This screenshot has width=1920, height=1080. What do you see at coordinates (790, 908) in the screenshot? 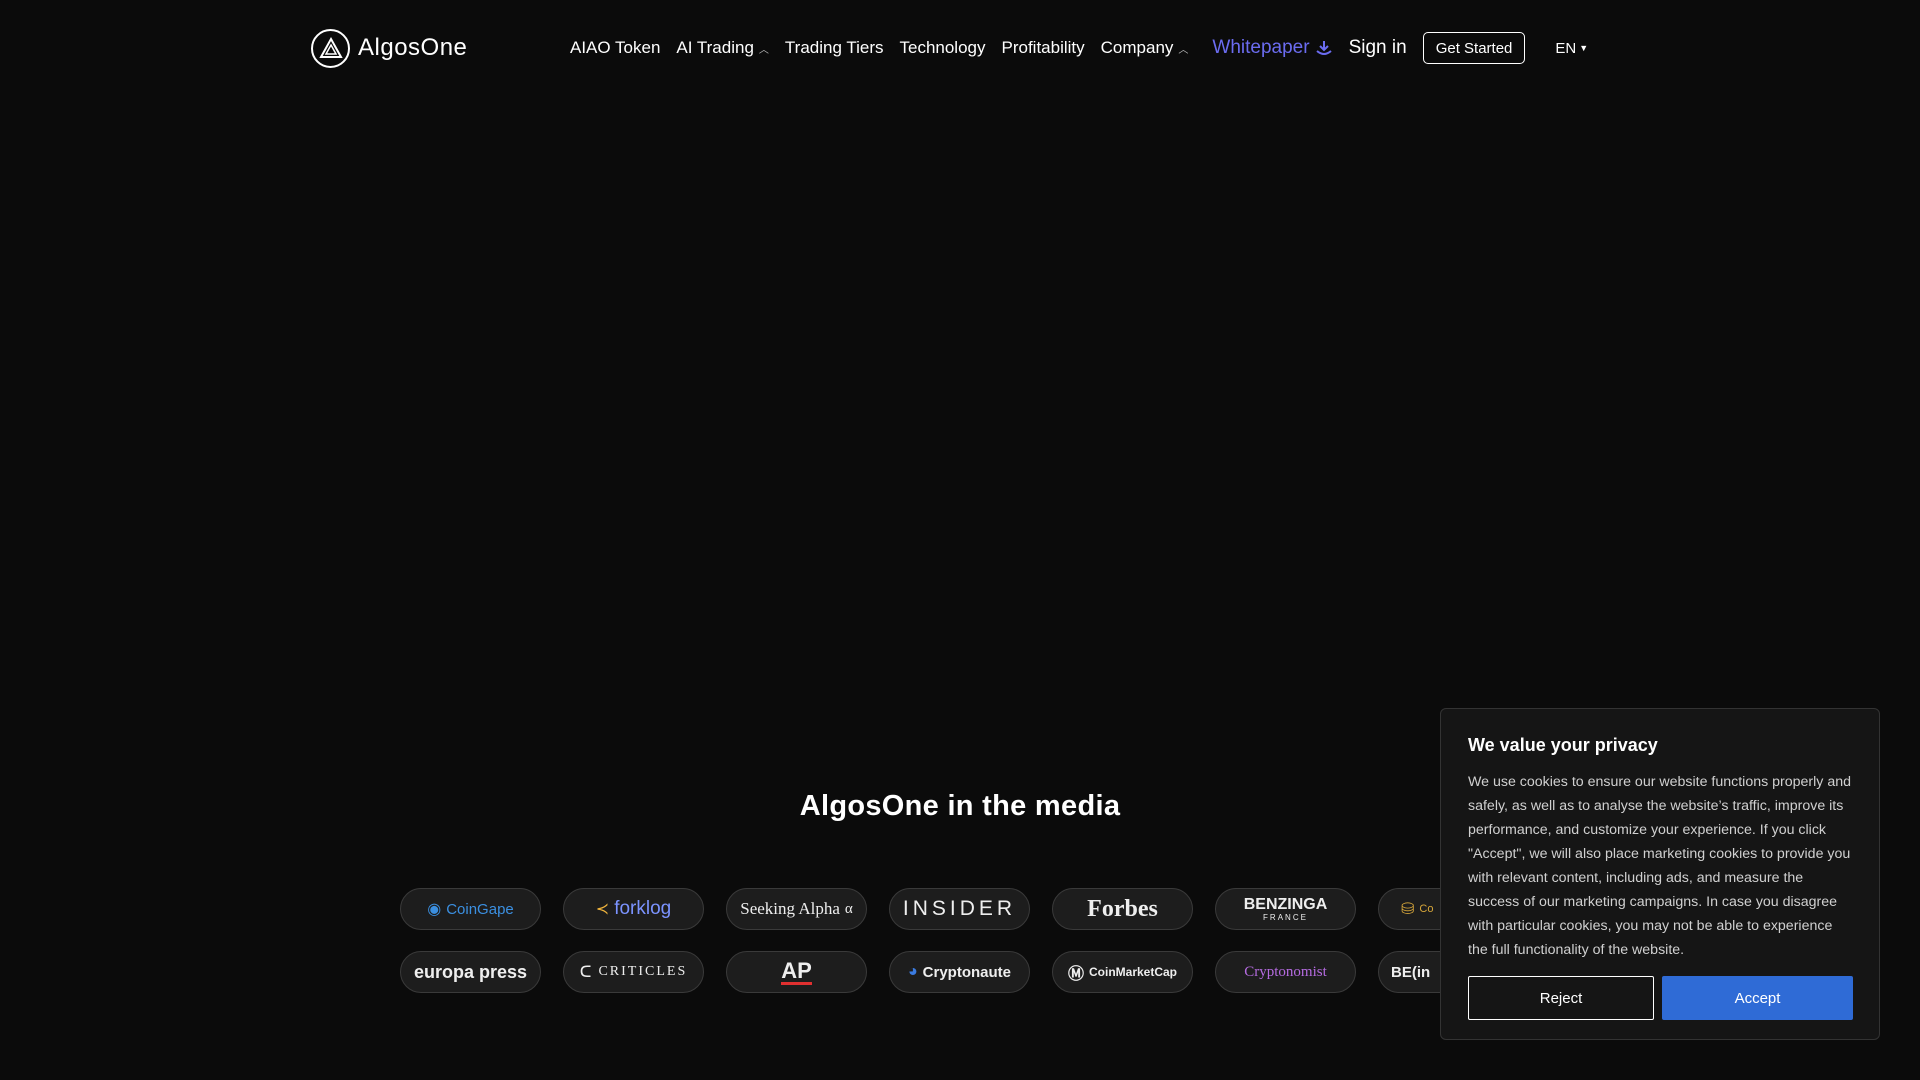
I see `media-logo-label: Seeking Alpha` at bounding box center [790, 908].